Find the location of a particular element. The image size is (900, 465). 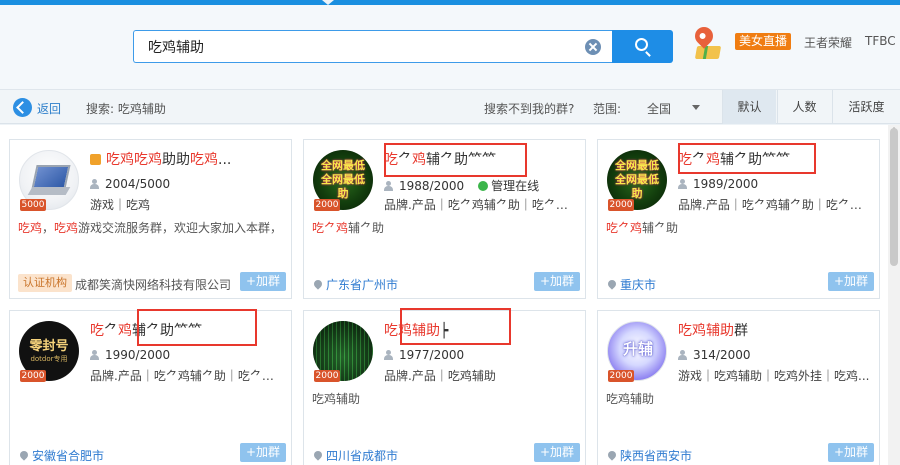

search-icon is located at coordinates (641, 44).